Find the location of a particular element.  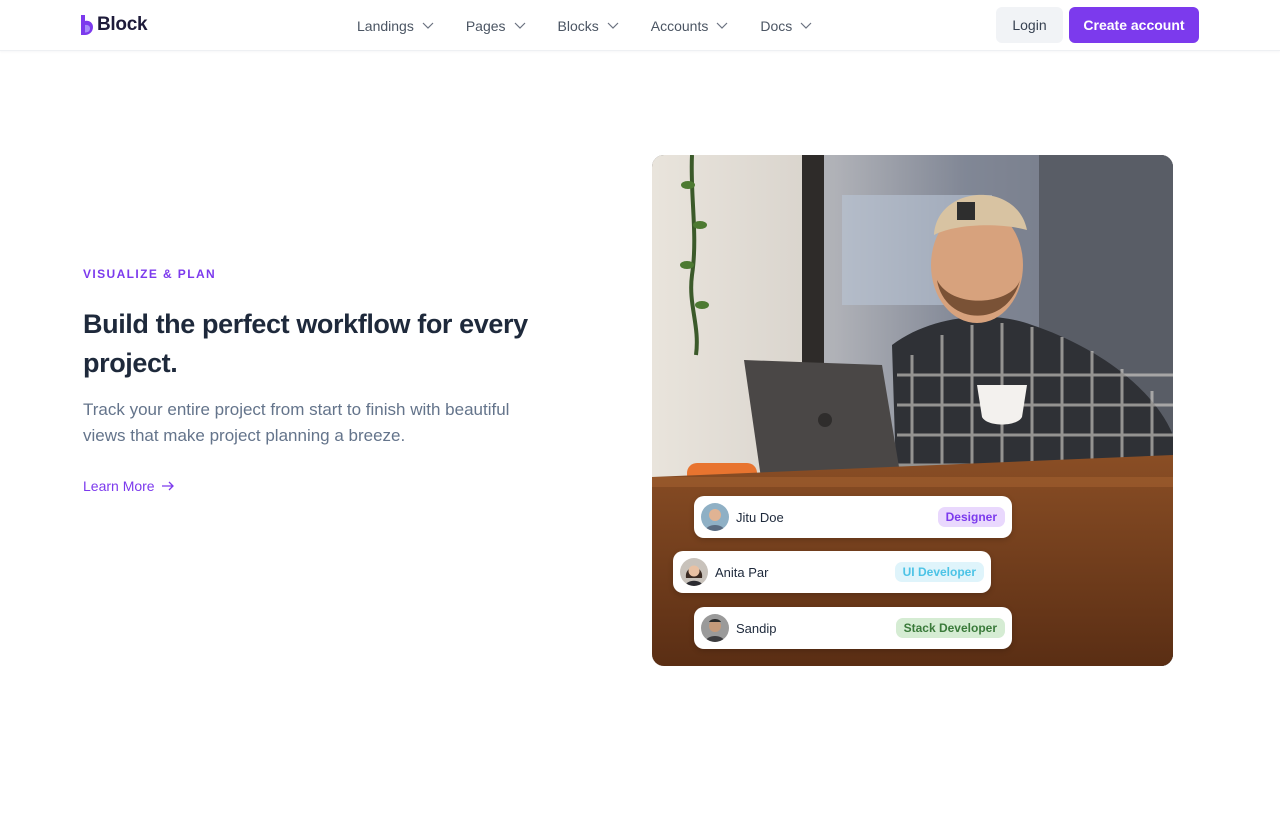

role-badge: Designer is located at coordinates (971, 517).